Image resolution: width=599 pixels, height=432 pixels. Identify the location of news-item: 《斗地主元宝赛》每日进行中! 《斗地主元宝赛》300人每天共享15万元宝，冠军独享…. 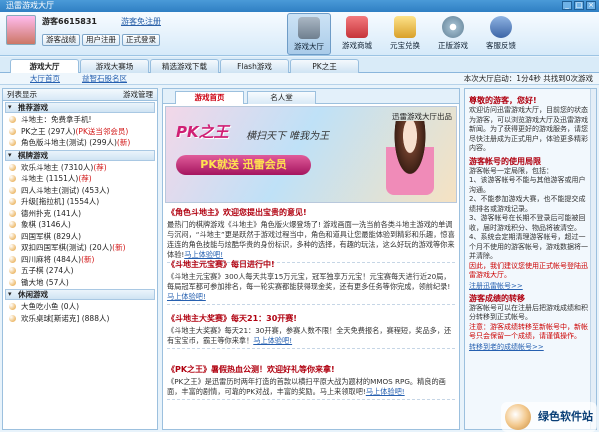
(311, 282).